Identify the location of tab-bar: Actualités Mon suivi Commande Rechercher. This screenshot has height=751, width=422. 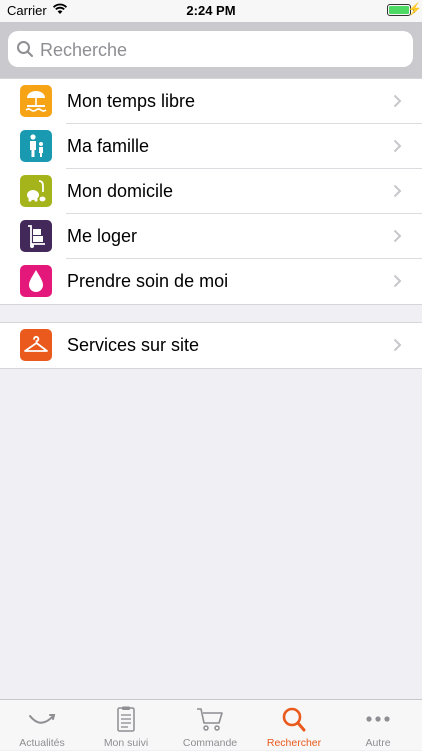
(211, 724).